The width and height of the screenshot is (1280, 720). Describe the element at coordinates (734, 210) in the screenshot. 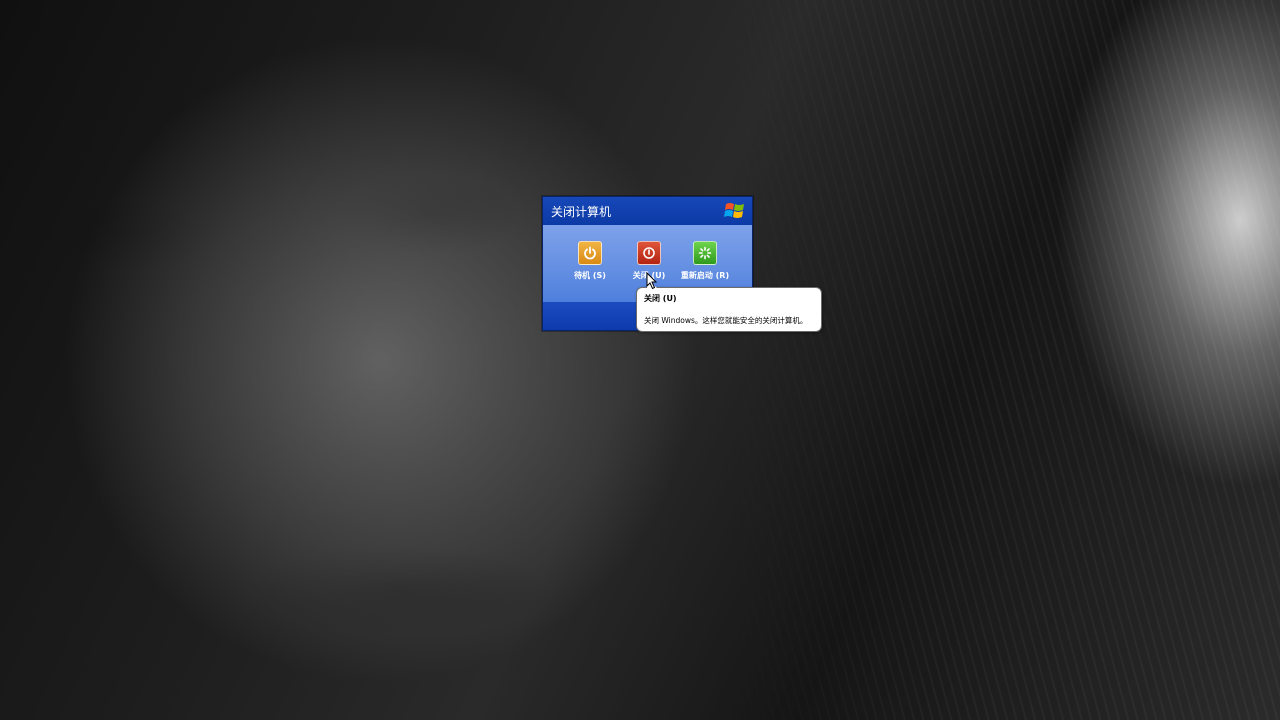

I see `windows-xp-flag-icon` at that location.